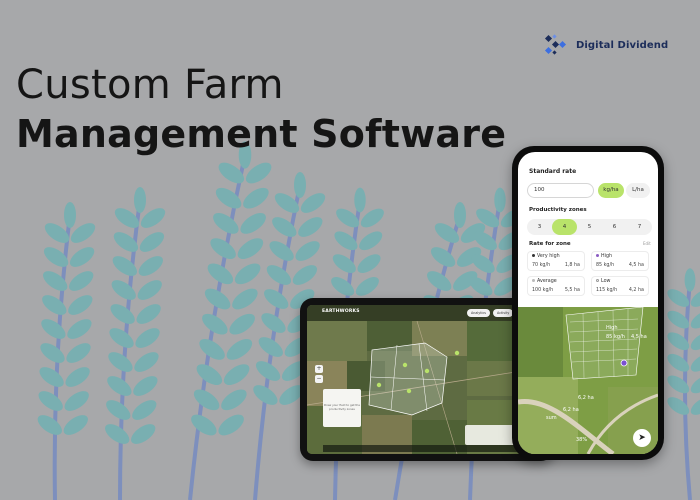  I want to click on zone-area: 5,5 ha, so click(572, 290).